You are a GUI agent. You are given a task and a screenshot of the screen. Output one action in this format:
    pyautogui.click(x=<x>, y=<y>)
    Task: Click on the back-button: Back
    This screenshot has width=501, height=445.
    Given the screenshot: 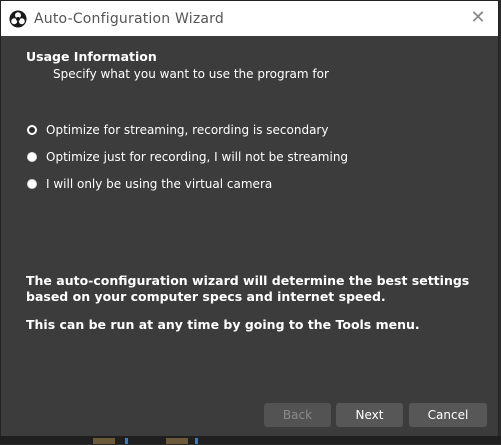 What is the action you would take?
    pyautogui.click(x=297, y=415)
    